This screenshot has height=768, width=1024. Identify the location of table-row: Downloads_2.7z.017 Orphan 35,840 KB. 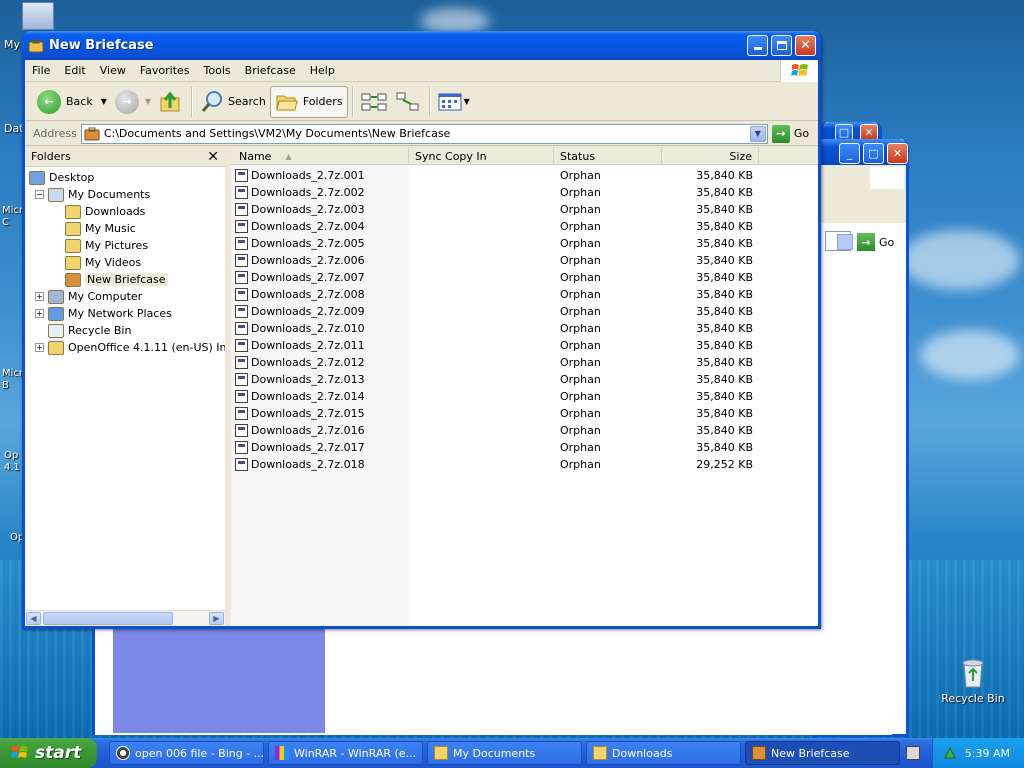
(495, 447).